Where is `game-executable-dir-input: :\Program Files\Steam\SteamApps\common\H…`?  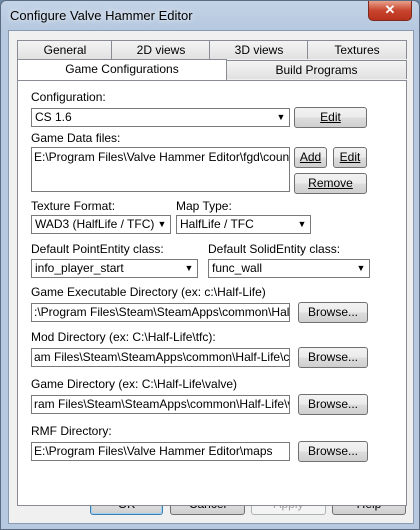
game-executable-dir-input: :\Program Files\Steam\SteamApps\common\H… is located at coordinates (160, 312).